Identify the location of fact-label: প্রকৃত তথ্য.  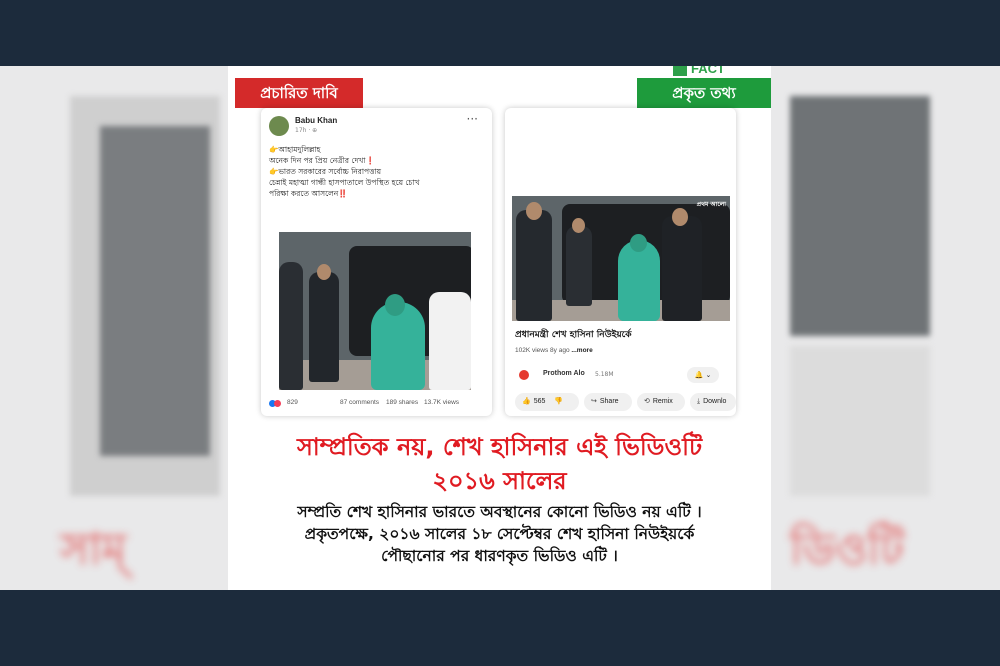
(704, 93).